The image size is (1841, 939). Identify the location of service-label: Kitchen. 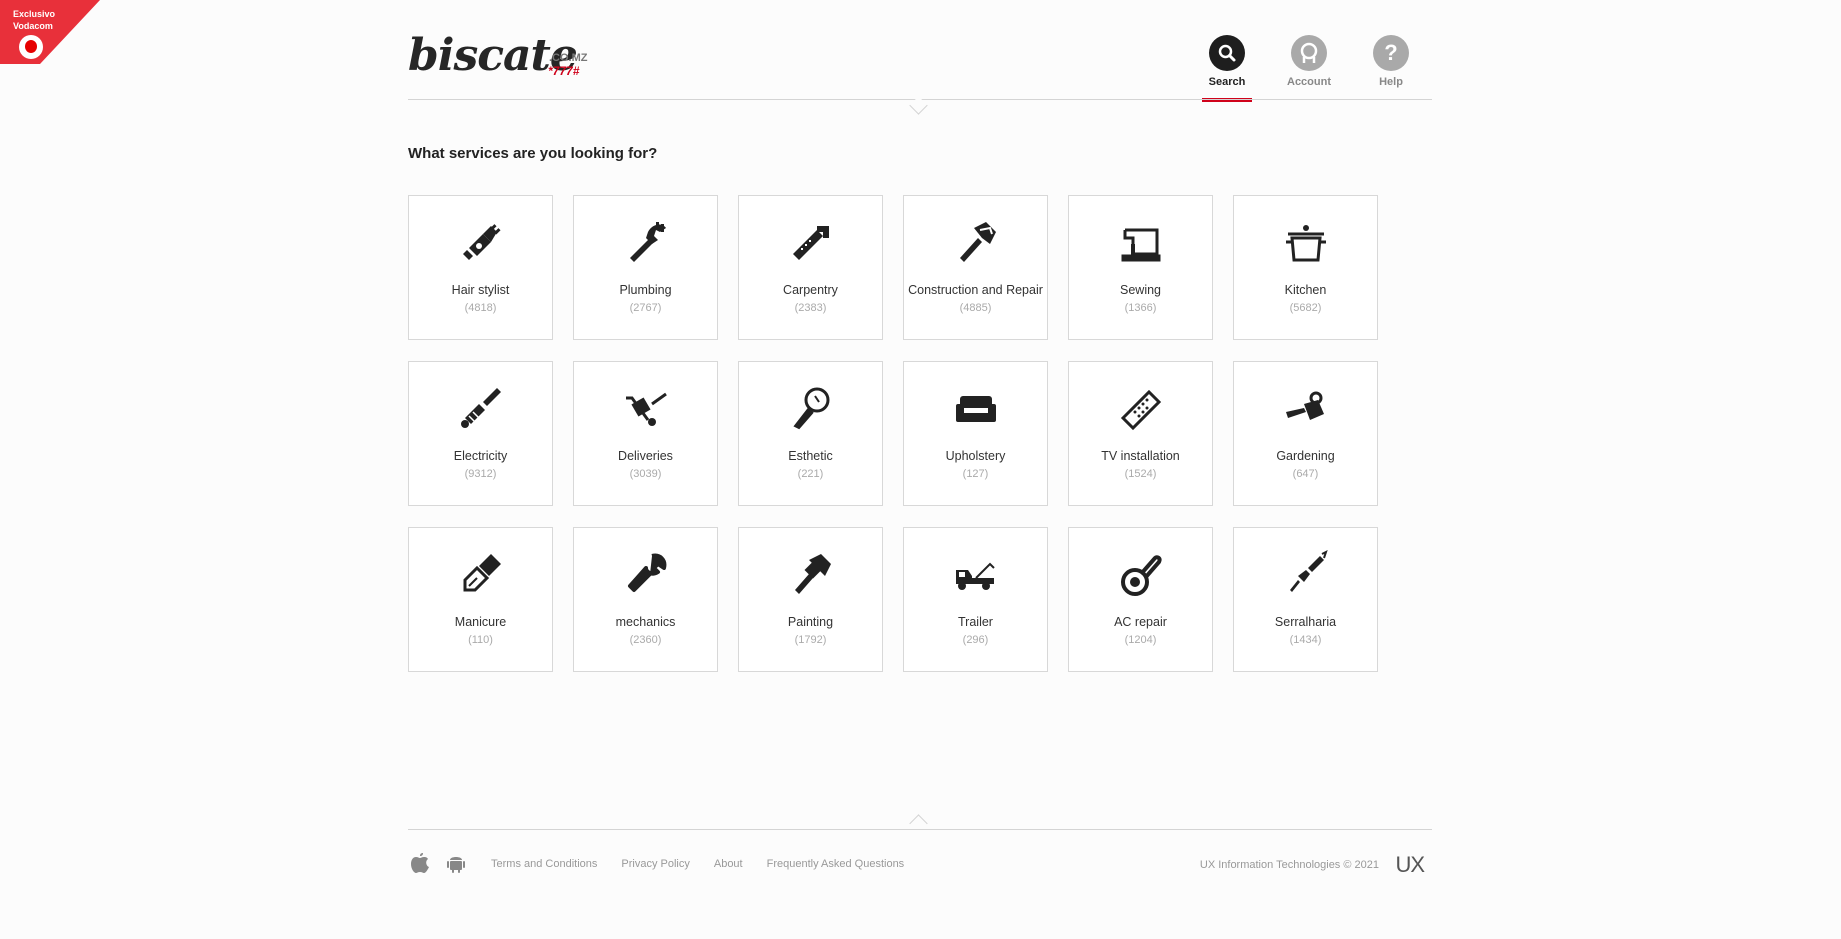
(1305, 290).